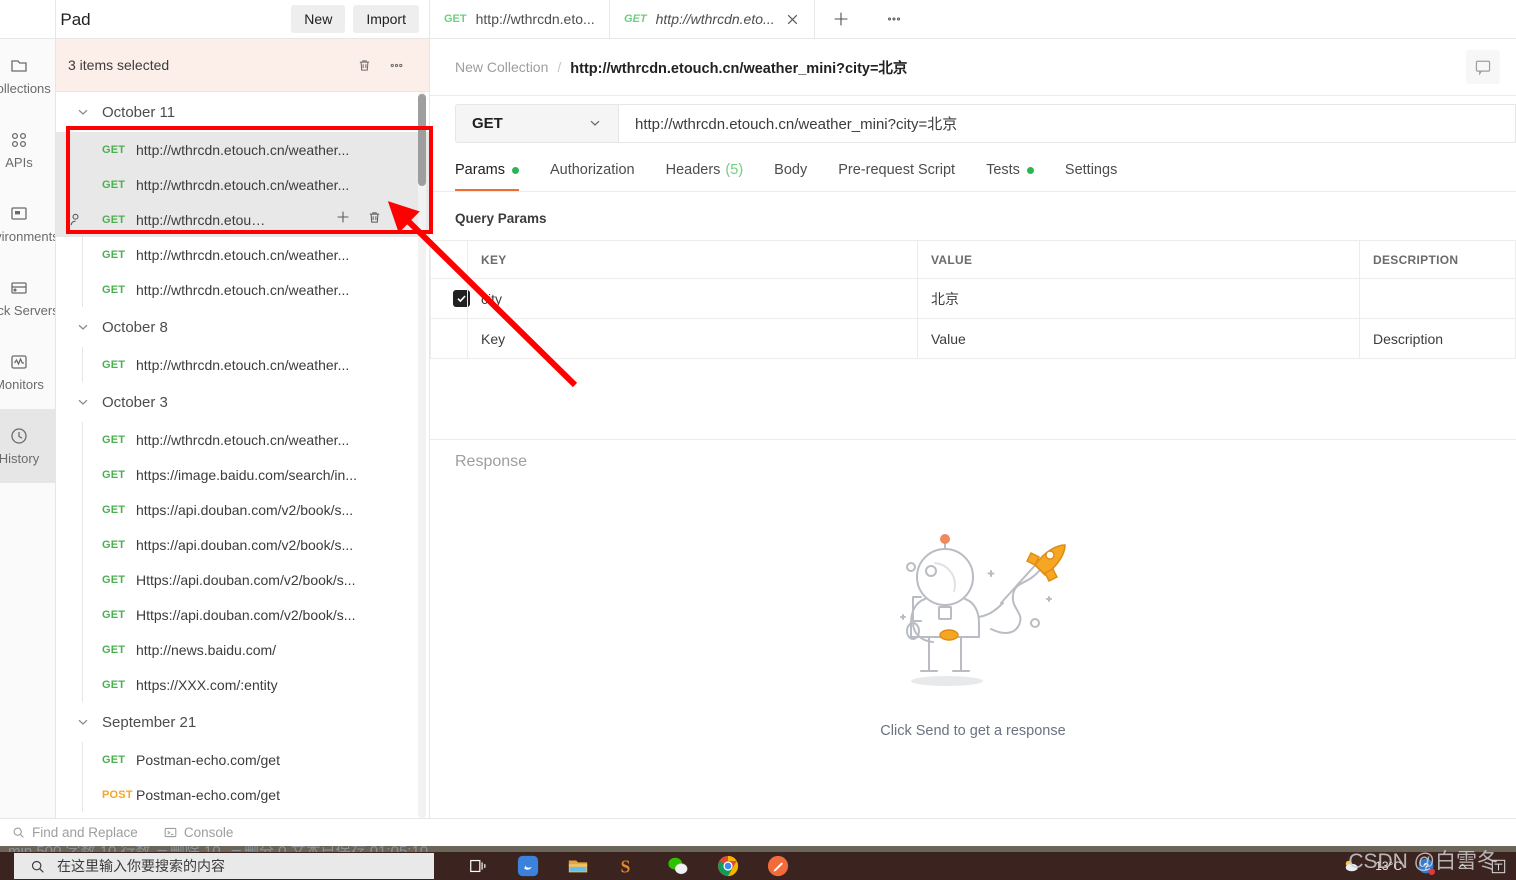 The image size is (1516, 880). I want to click on sidebar-label-mock-servers: Mock Servers, so click(28, 310).